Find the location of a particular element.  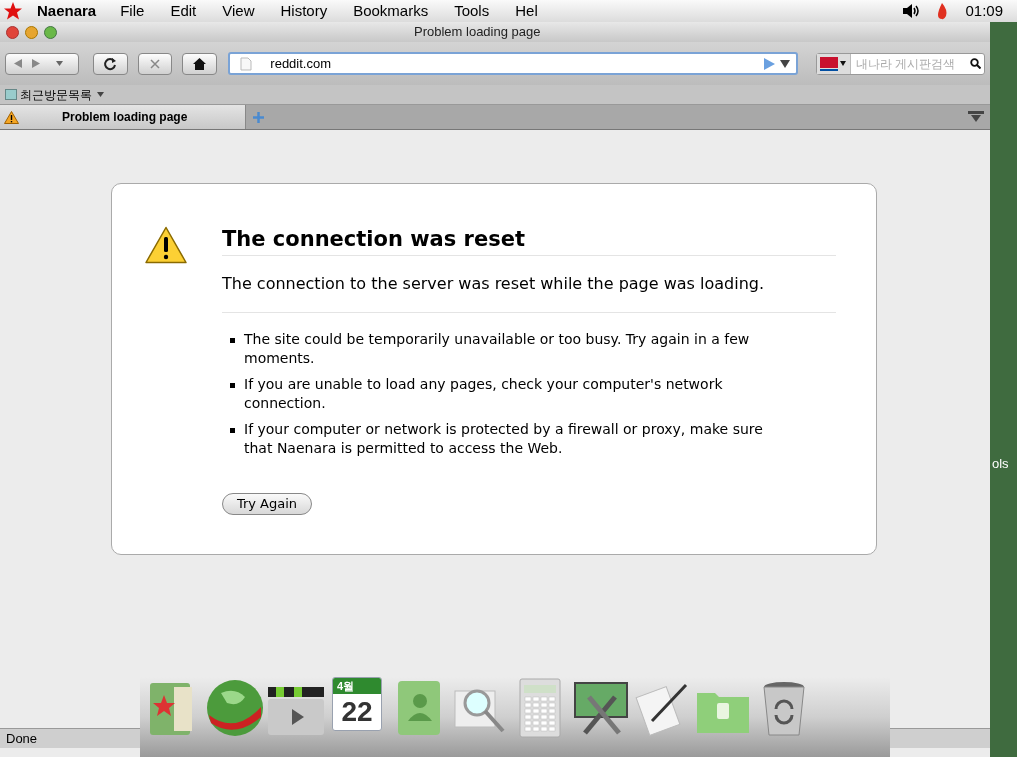

window-title: Problem loading page is located at coordinates (477, 32).